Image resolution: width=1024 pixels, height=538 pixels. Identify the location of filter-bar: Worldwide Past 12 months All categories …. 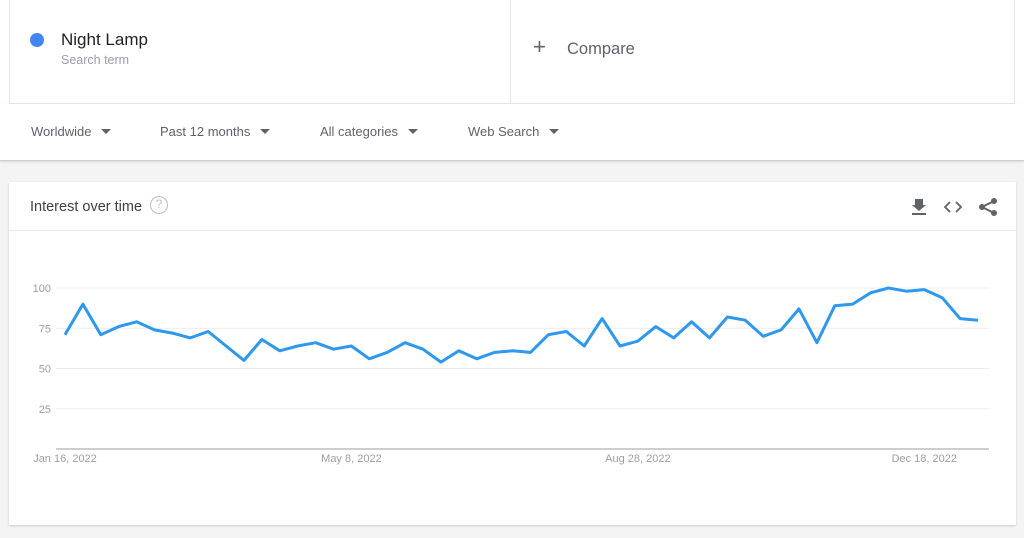
(512, 132).